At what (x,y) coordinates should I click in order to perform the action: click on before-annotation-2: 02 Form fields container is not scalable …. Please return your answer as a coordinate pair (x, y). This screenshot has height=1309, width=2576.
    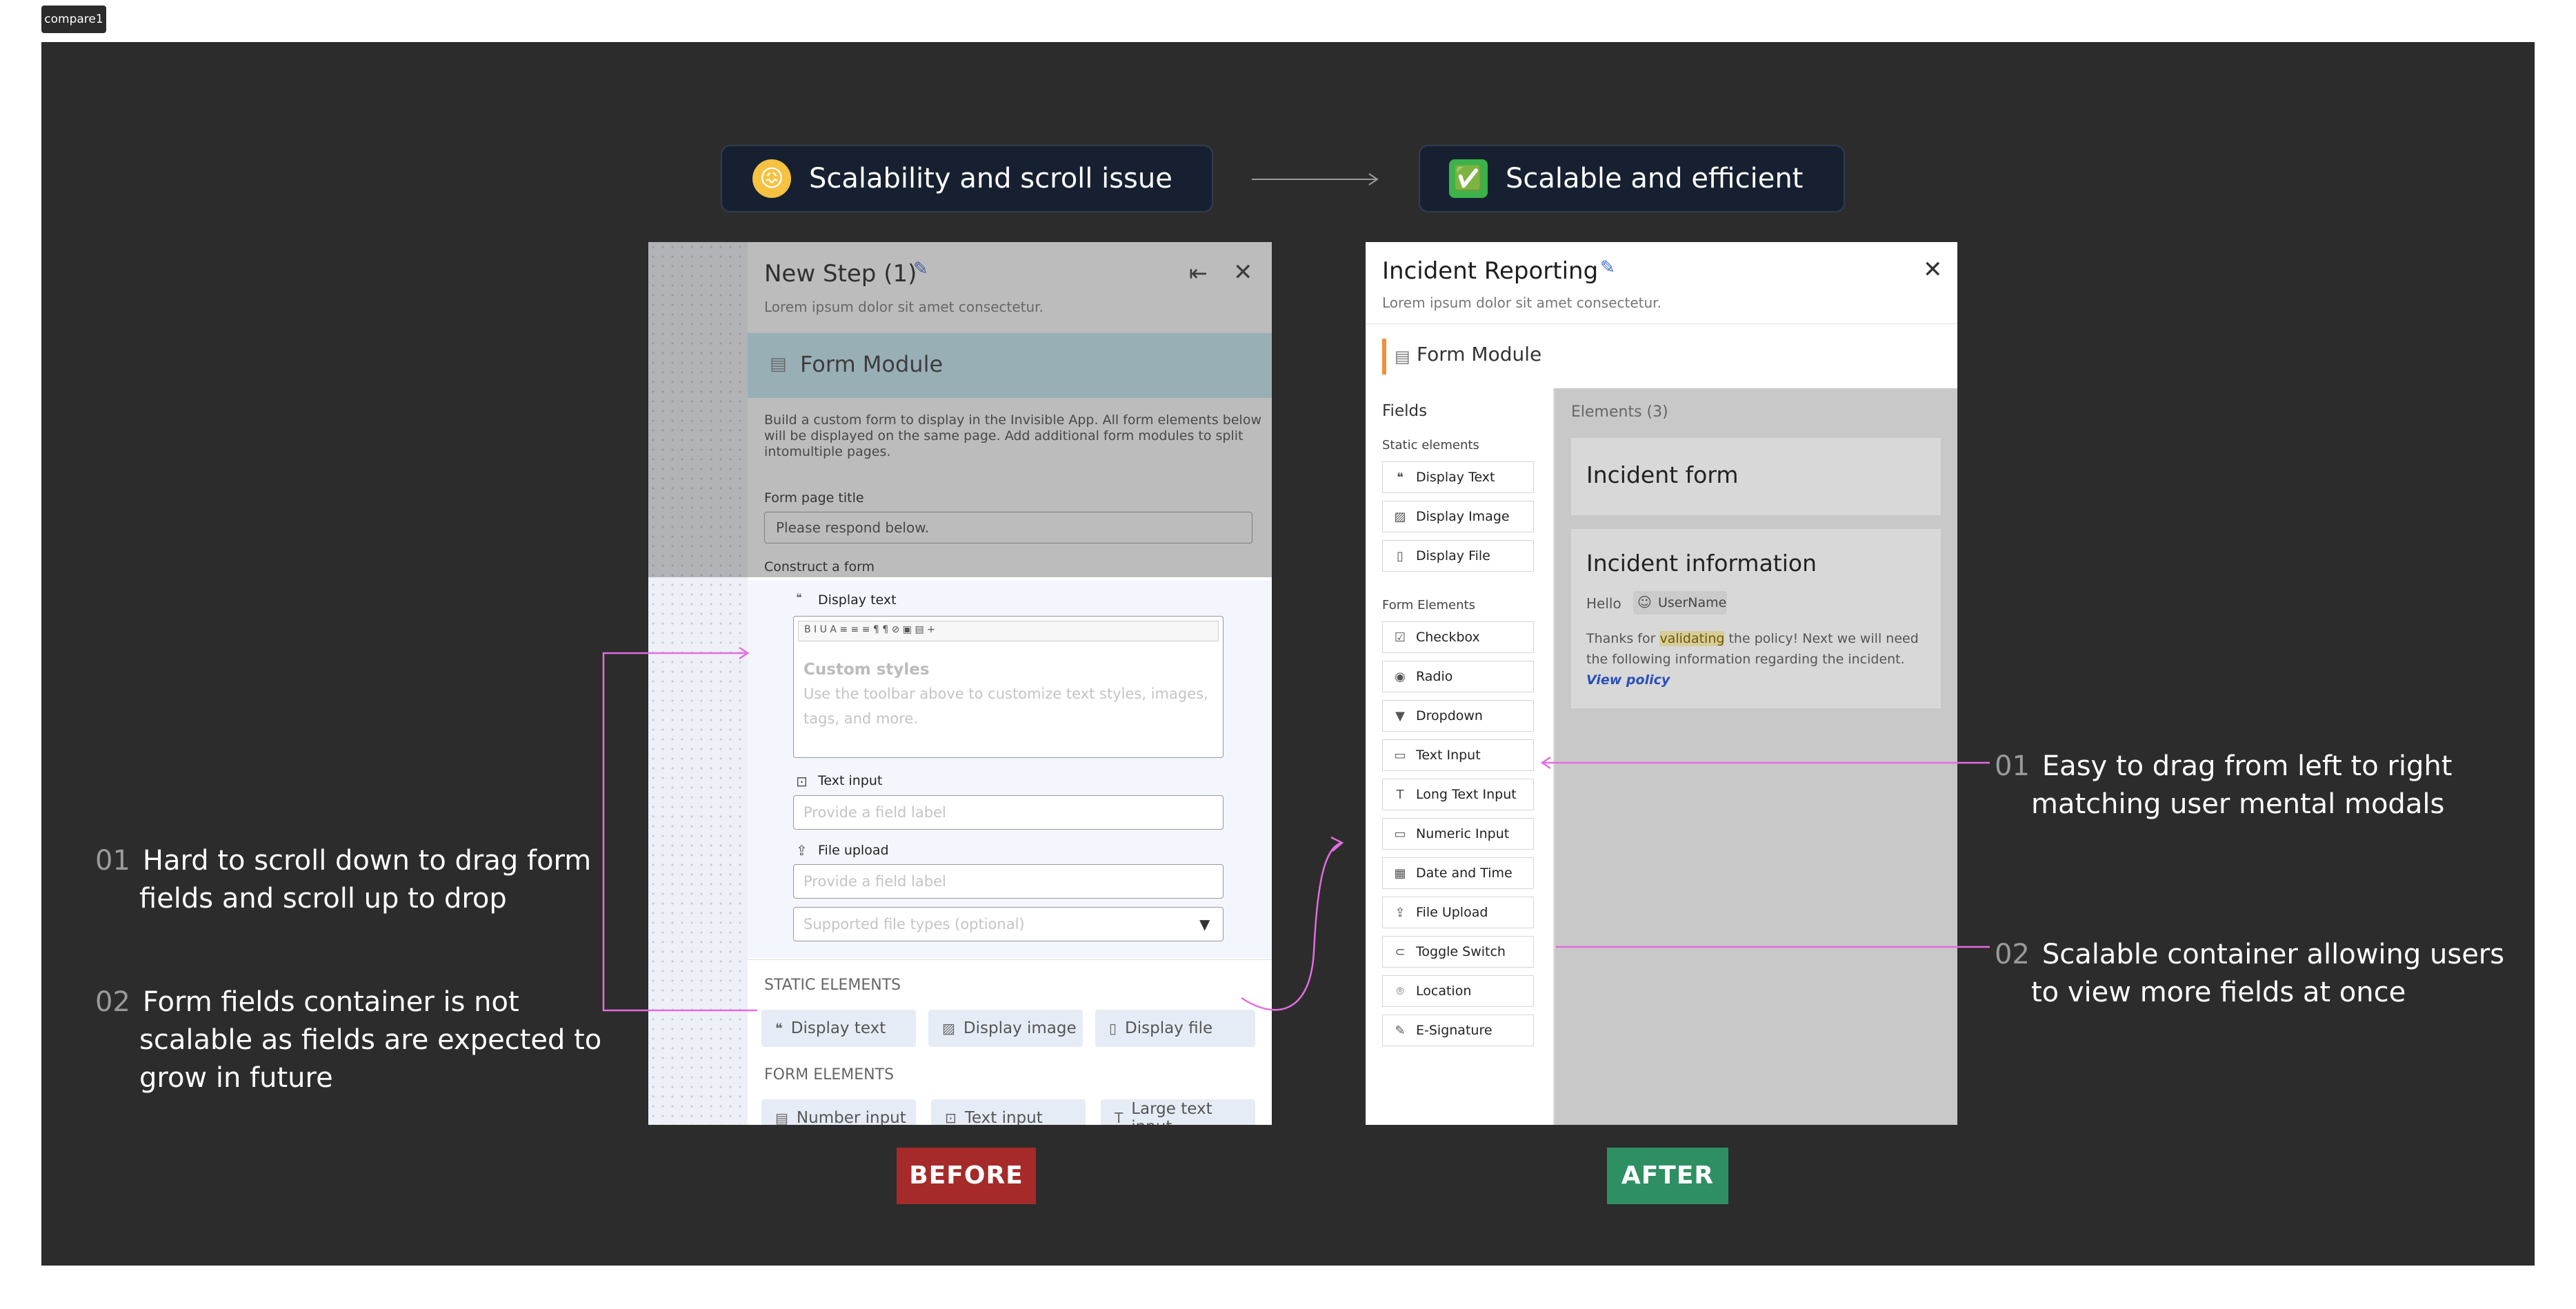
    Looking at the image, I should click on (348, 1040).